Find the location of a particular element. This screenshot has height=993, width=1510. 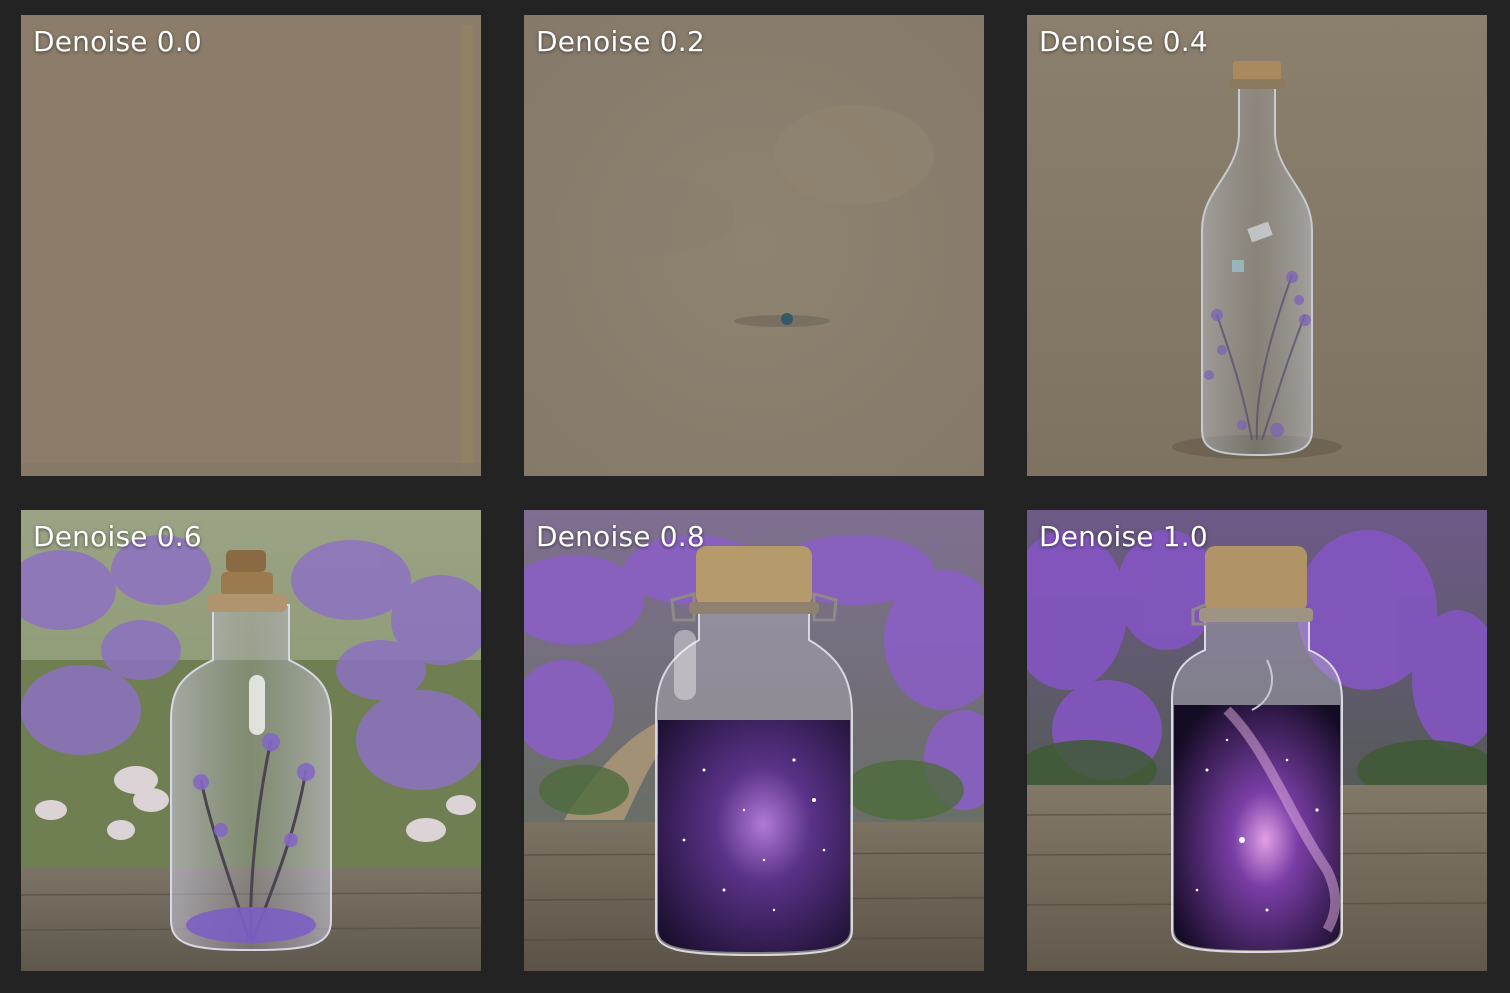

panel-label: Denoise 0.8 is located at coordinates (620, 536).